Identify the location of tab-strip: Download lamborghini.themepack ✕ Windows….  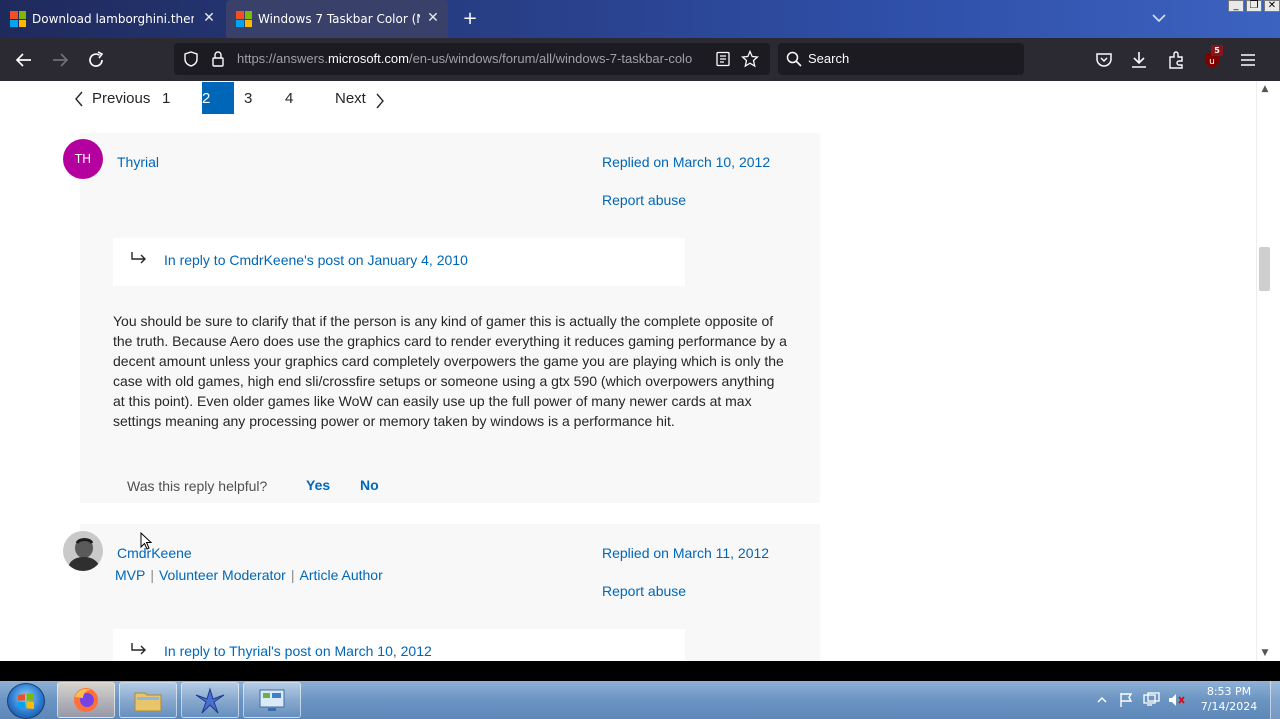
(640, 19).